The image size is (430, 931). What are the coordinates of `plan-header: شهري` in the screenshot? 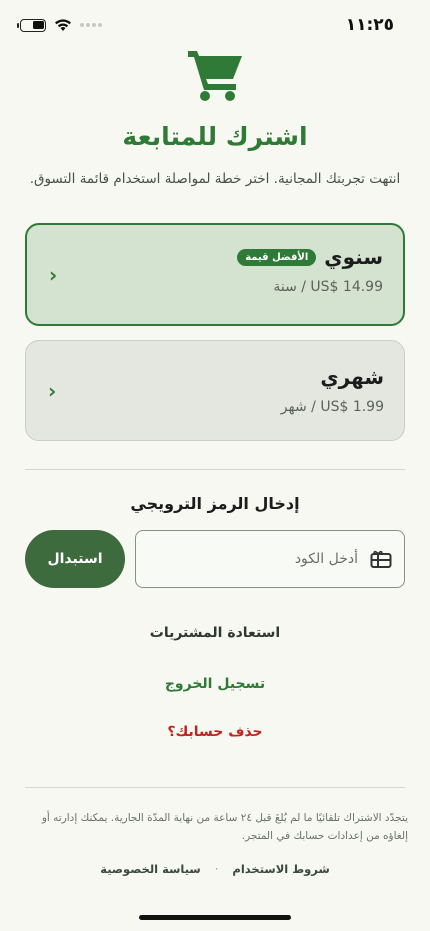 It's located at (215, 377).